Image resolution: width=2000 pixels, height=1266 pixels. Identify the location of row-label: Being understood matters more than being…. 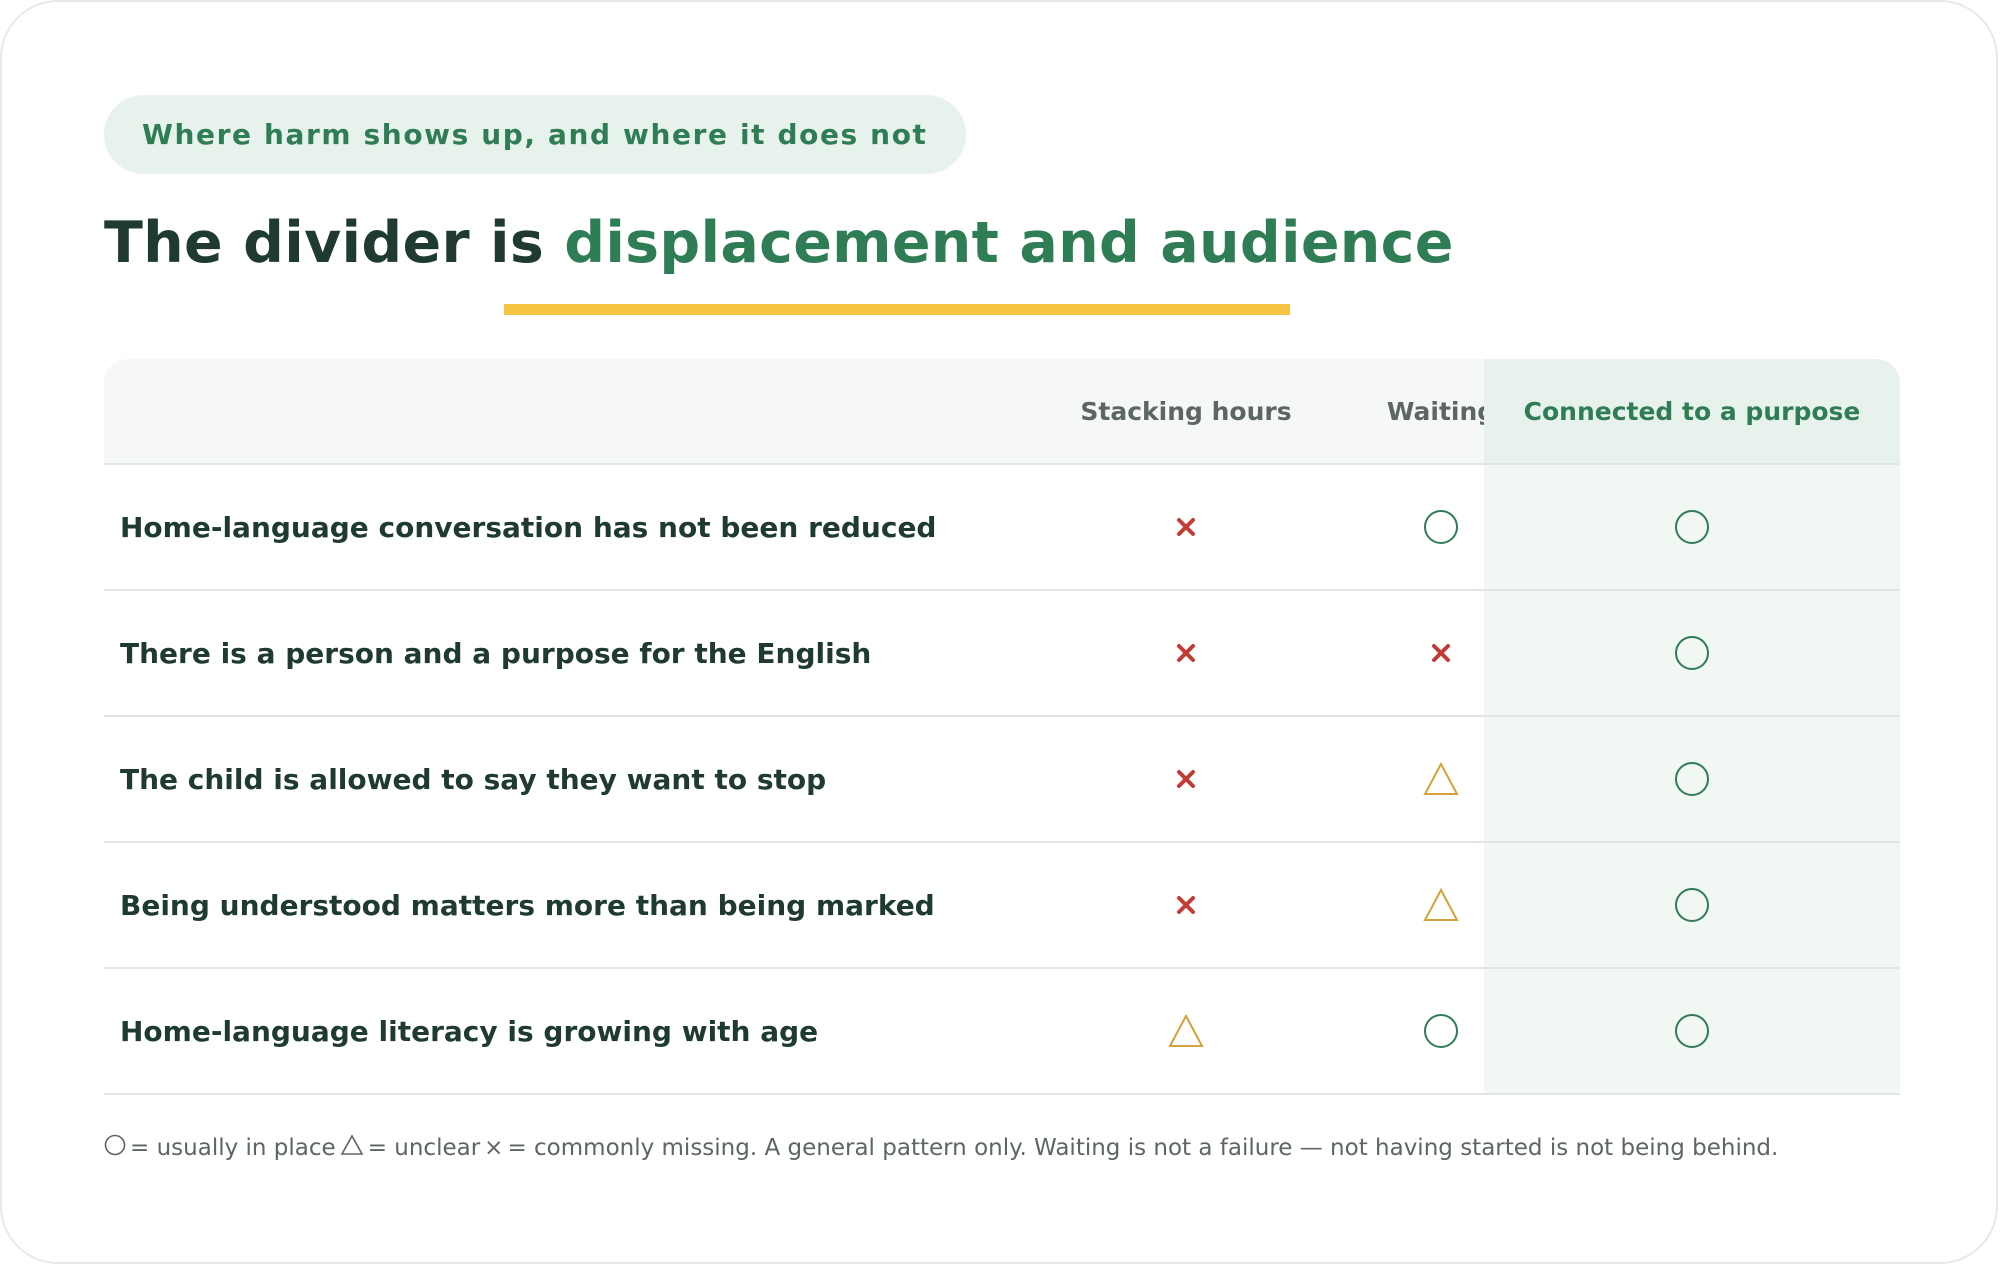
(527, 905).